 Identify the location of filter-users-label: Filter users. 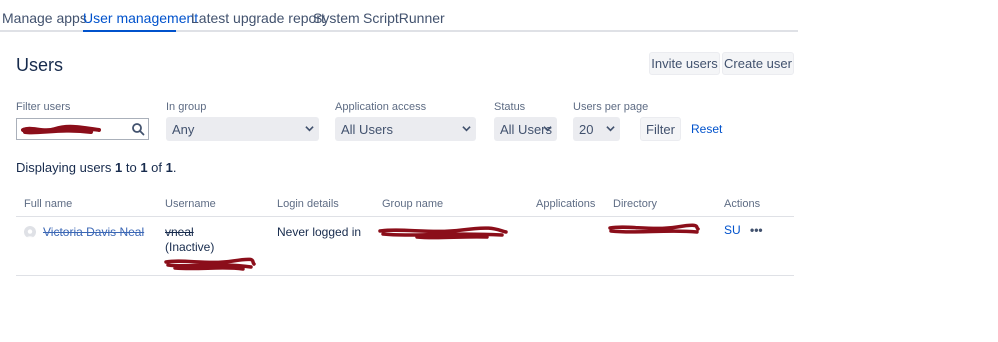
(43, 107).